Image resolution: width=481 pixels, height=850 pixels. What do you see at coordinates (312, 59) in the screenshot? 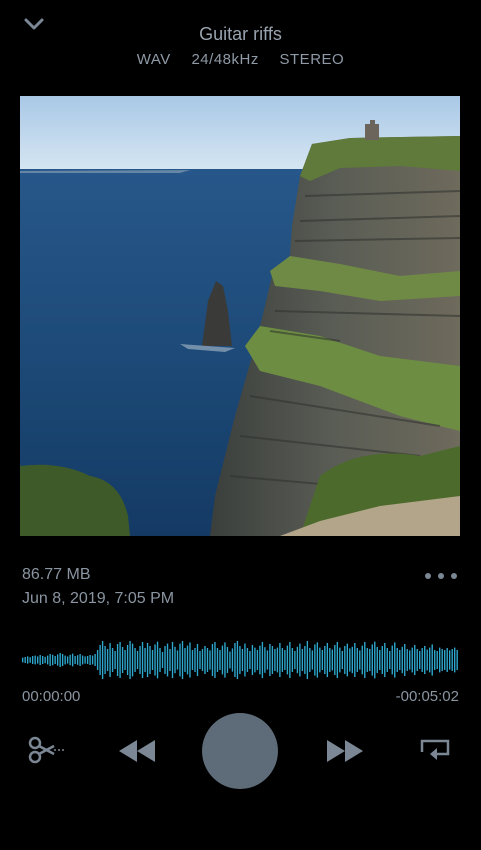
I see `format-channels: STEREO` at bounding box center [312, 59].